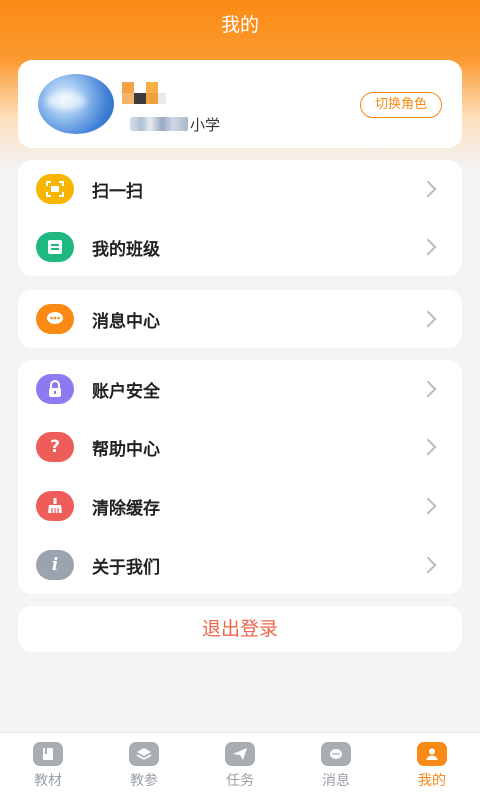  Describe the element at coordinates (240, 781) in the screenshot. I see `tab-label: 任务` at that location.